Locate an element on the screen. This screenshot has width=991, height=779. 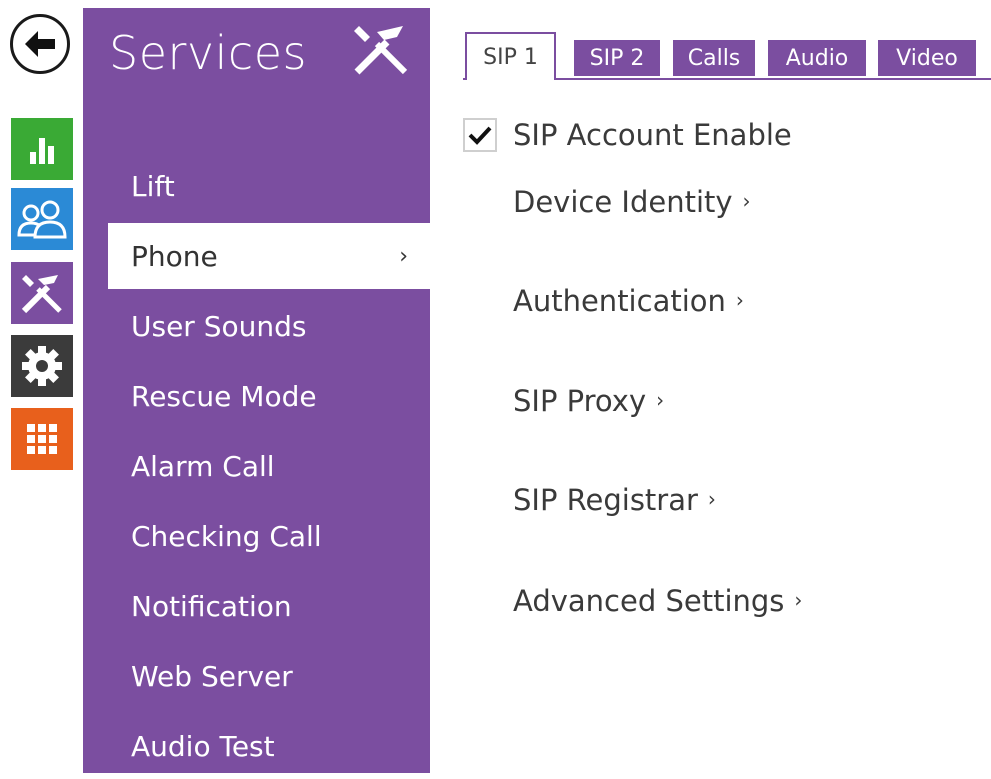
nav-system-button is located at coordinates (42, 439).